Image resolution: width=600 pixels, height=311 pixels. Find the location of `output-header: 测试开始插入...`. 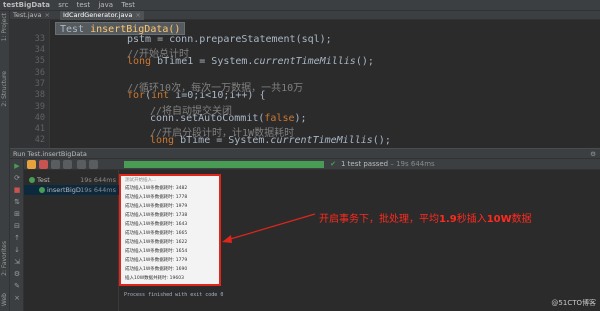

output-header: 测试开始插入... is located at coordinates (141, 180).